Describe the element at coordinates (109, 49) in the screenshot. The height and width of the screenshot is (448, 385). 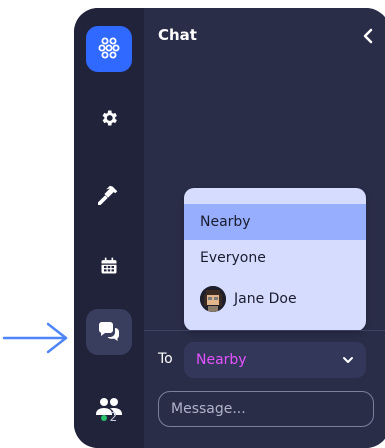
I see `logo-icon` at that location.